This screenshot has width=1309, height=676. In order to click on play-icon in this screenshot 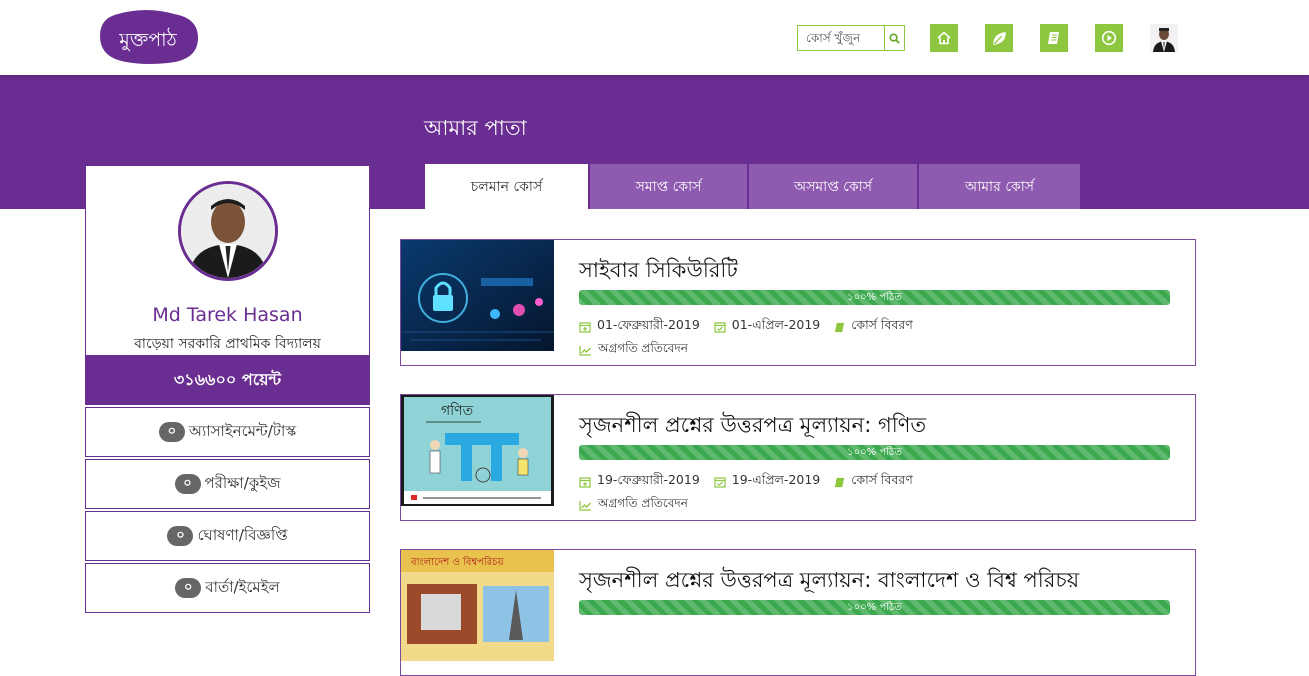, I will do `click(1109, 38)`.